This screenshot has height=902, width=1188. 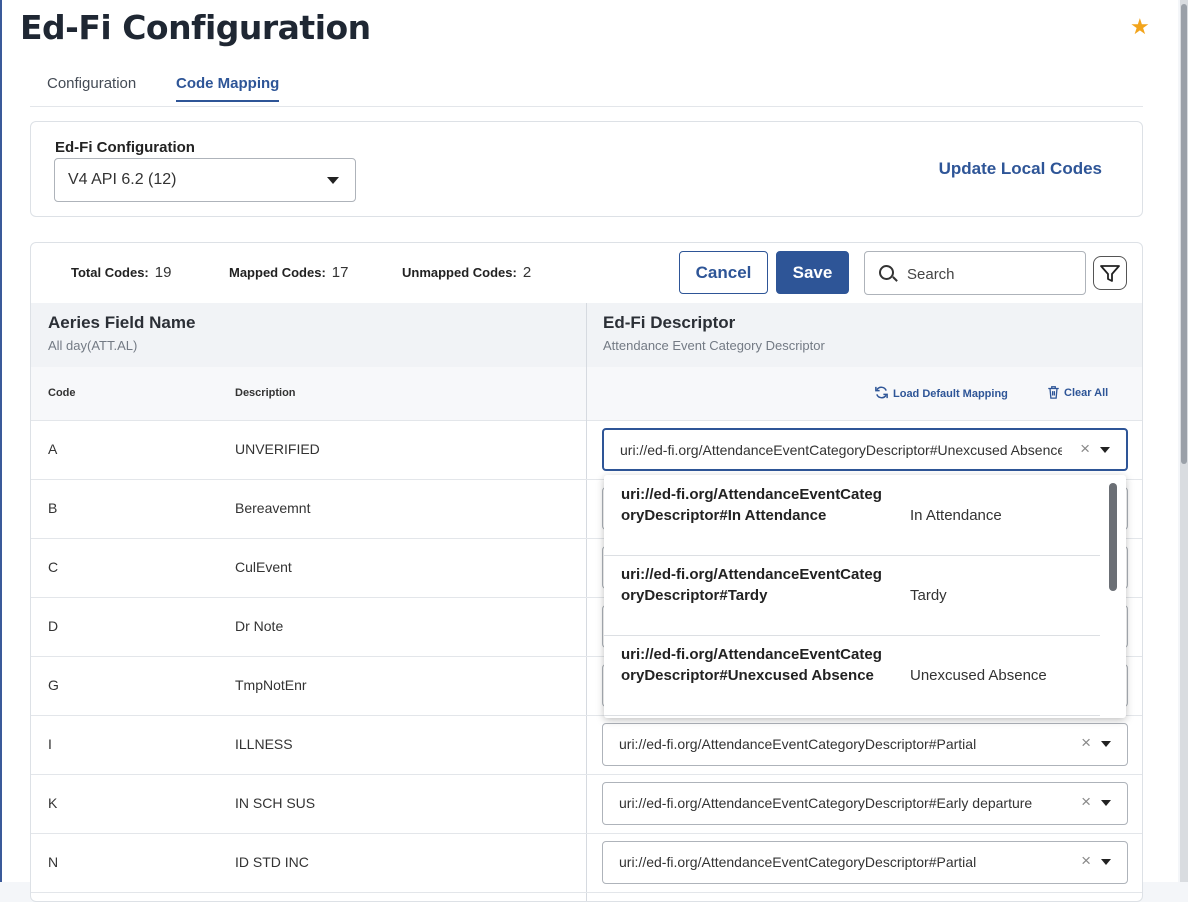 What do you see at coordinates (886, 272) in the screenshot?
I see `search-icon` at bounding box center [886, 272].